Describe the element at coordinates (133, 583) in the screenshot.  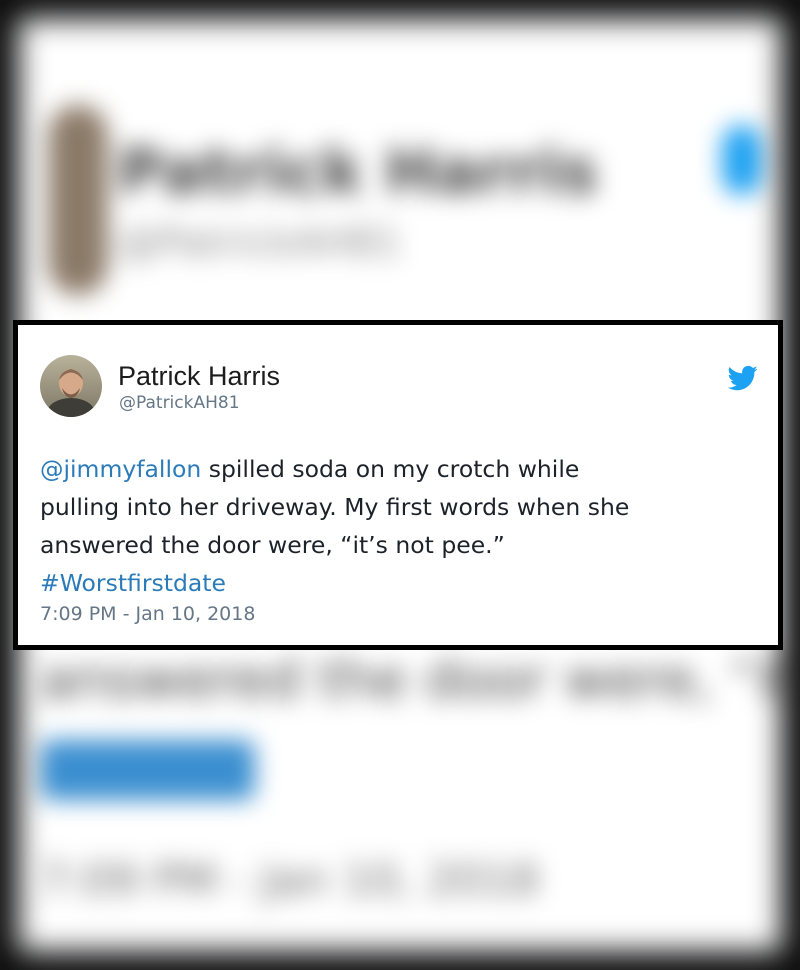
I see `hashtag-link: #Worstfirstdate` at that location.